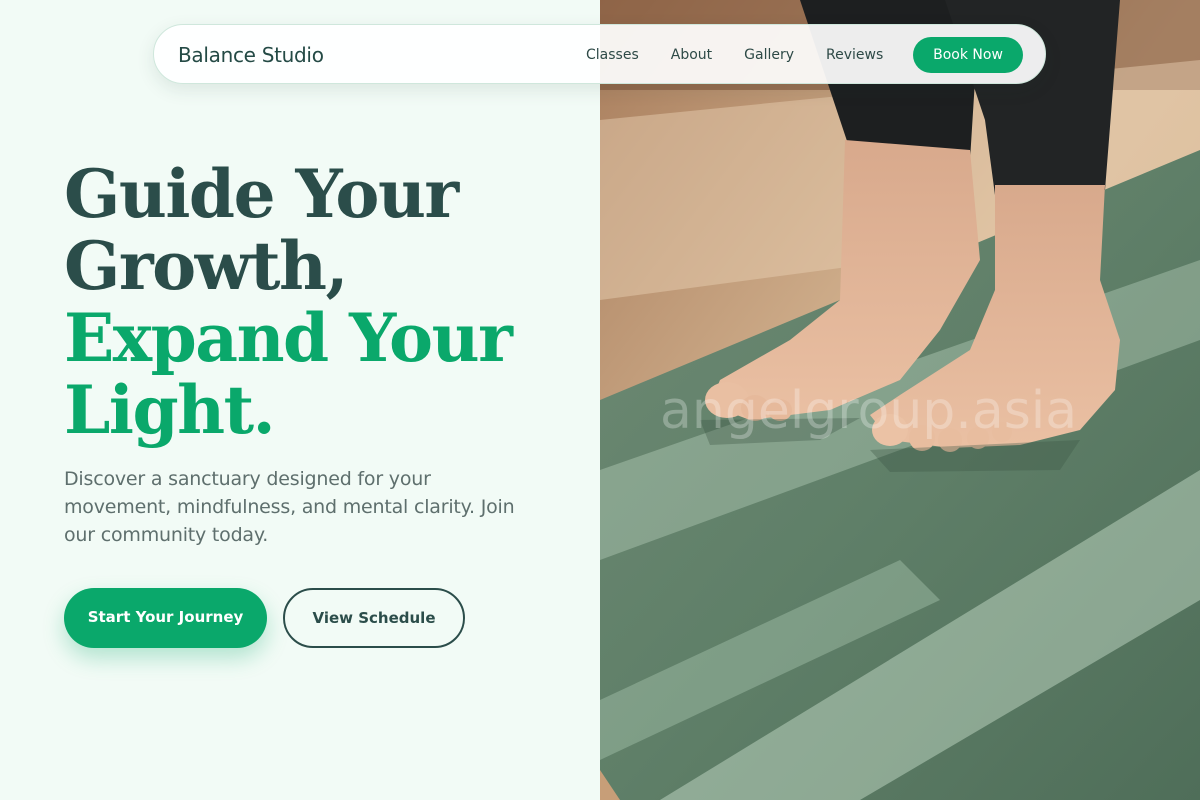 The image size is (1200, 800). I want to click on nav-links: Classes About Gallery Reviews, so click(750, 55).